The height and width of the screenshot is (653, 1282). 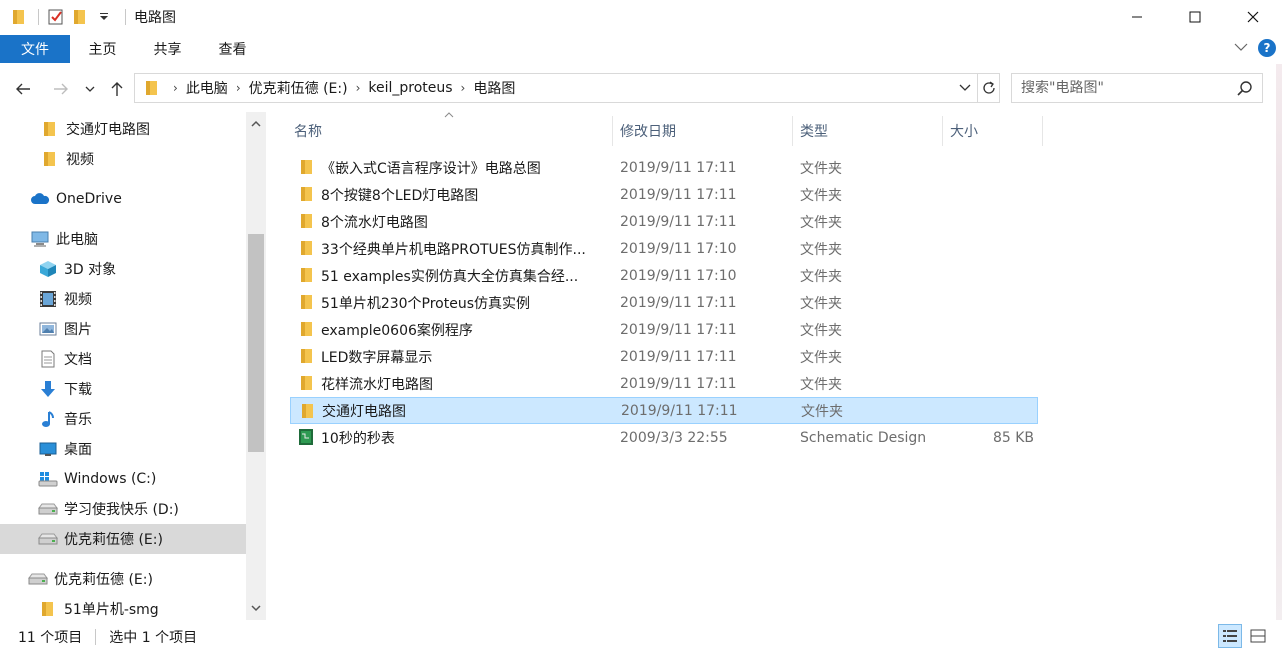 I want to click on ribbon-right-controls: ?, so click(x=1255, y=48).